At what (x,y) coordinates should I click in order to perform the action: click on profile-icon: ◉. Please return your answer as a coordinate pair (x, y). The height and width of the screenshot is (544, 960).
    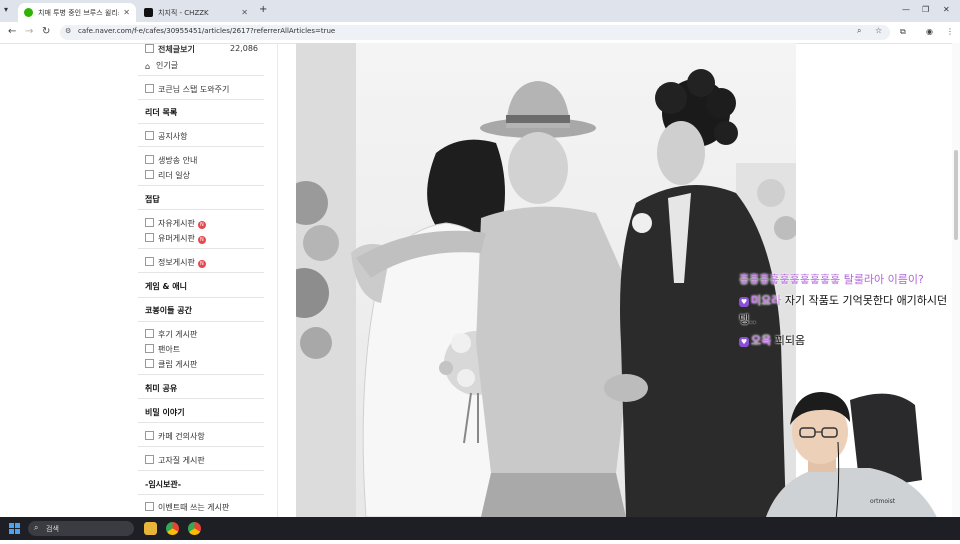
    Looking at the image, I should click on (929, 31).